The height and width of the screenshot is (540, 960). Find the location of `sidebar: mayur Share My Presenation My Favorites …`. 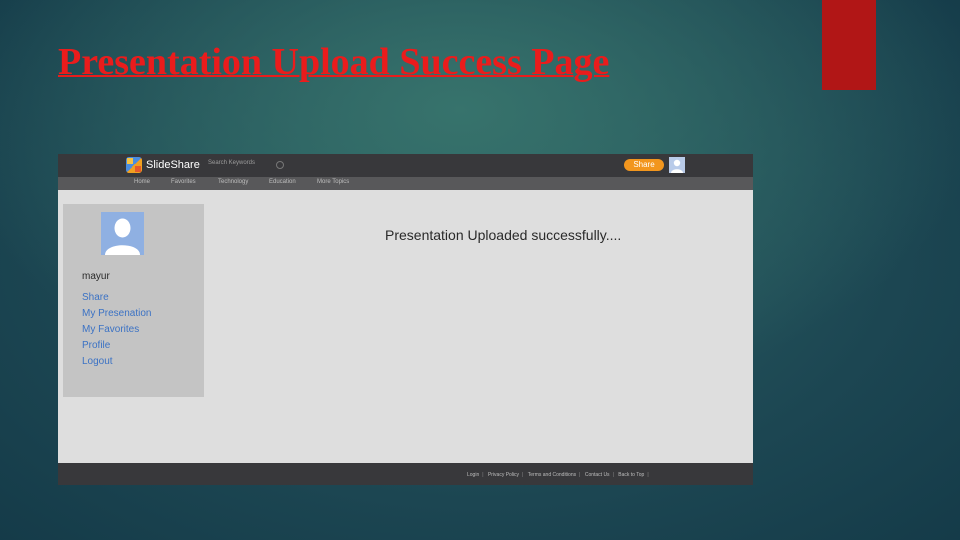

sidebar: mayur Share My Presenation My Favorites … is located at coordinates (133, 300).